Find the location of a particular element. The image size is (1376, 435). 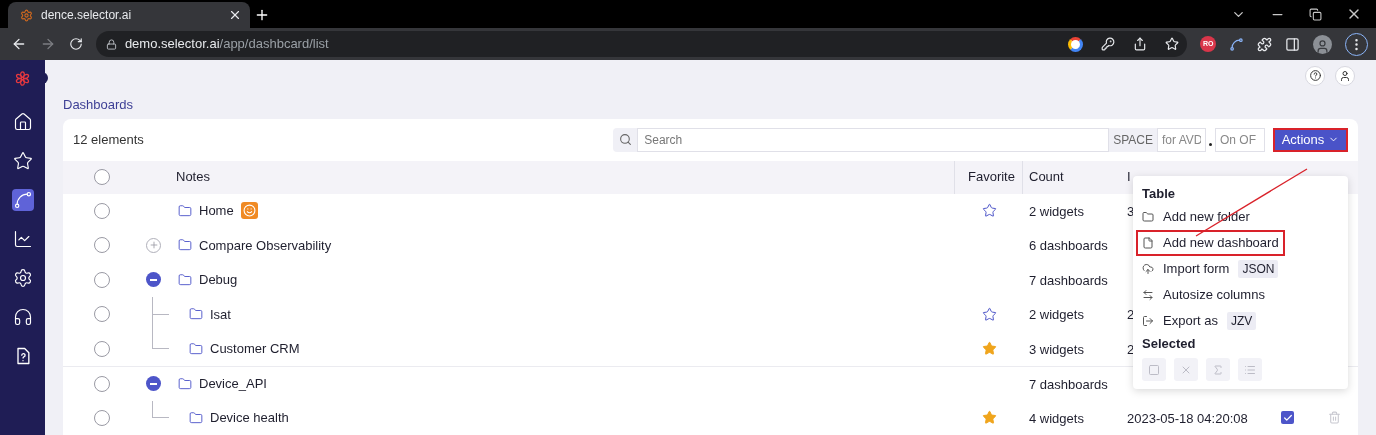

file-icon is located at coordinates (1148, 243).